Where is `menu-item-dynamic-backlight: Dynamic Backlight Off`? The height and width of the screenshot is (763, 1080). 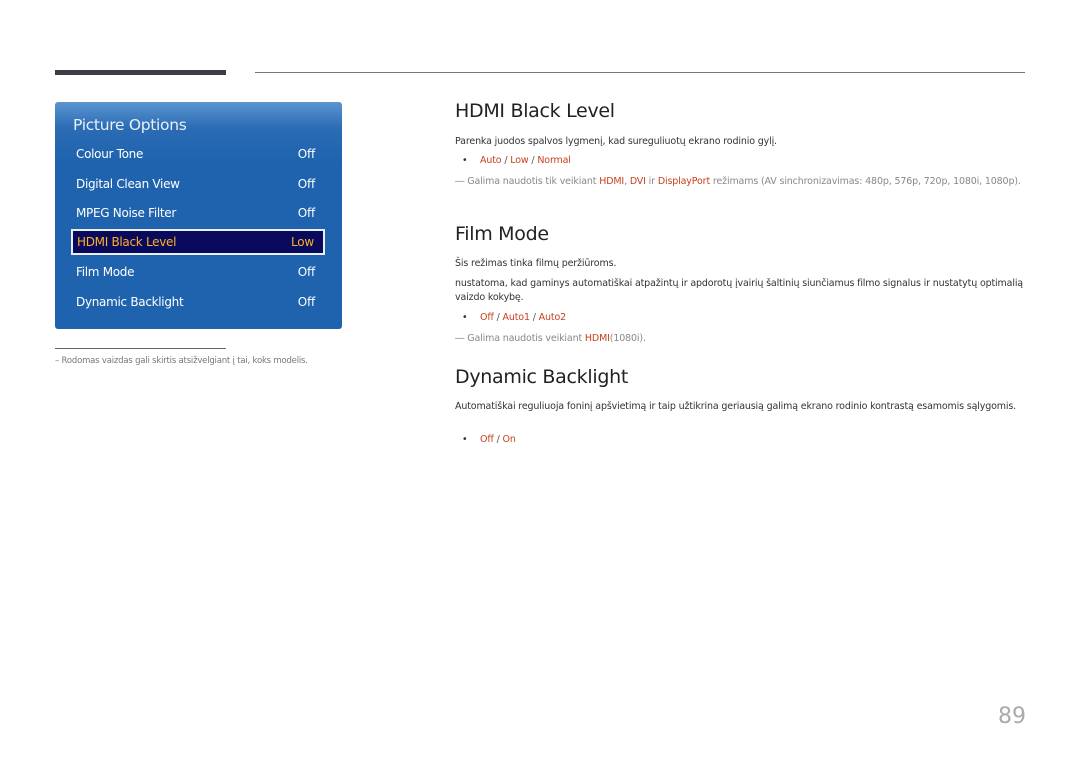
menu-item-dynamic-backlight: Dynamic Backlight Off is located at coordinates (198, 303).